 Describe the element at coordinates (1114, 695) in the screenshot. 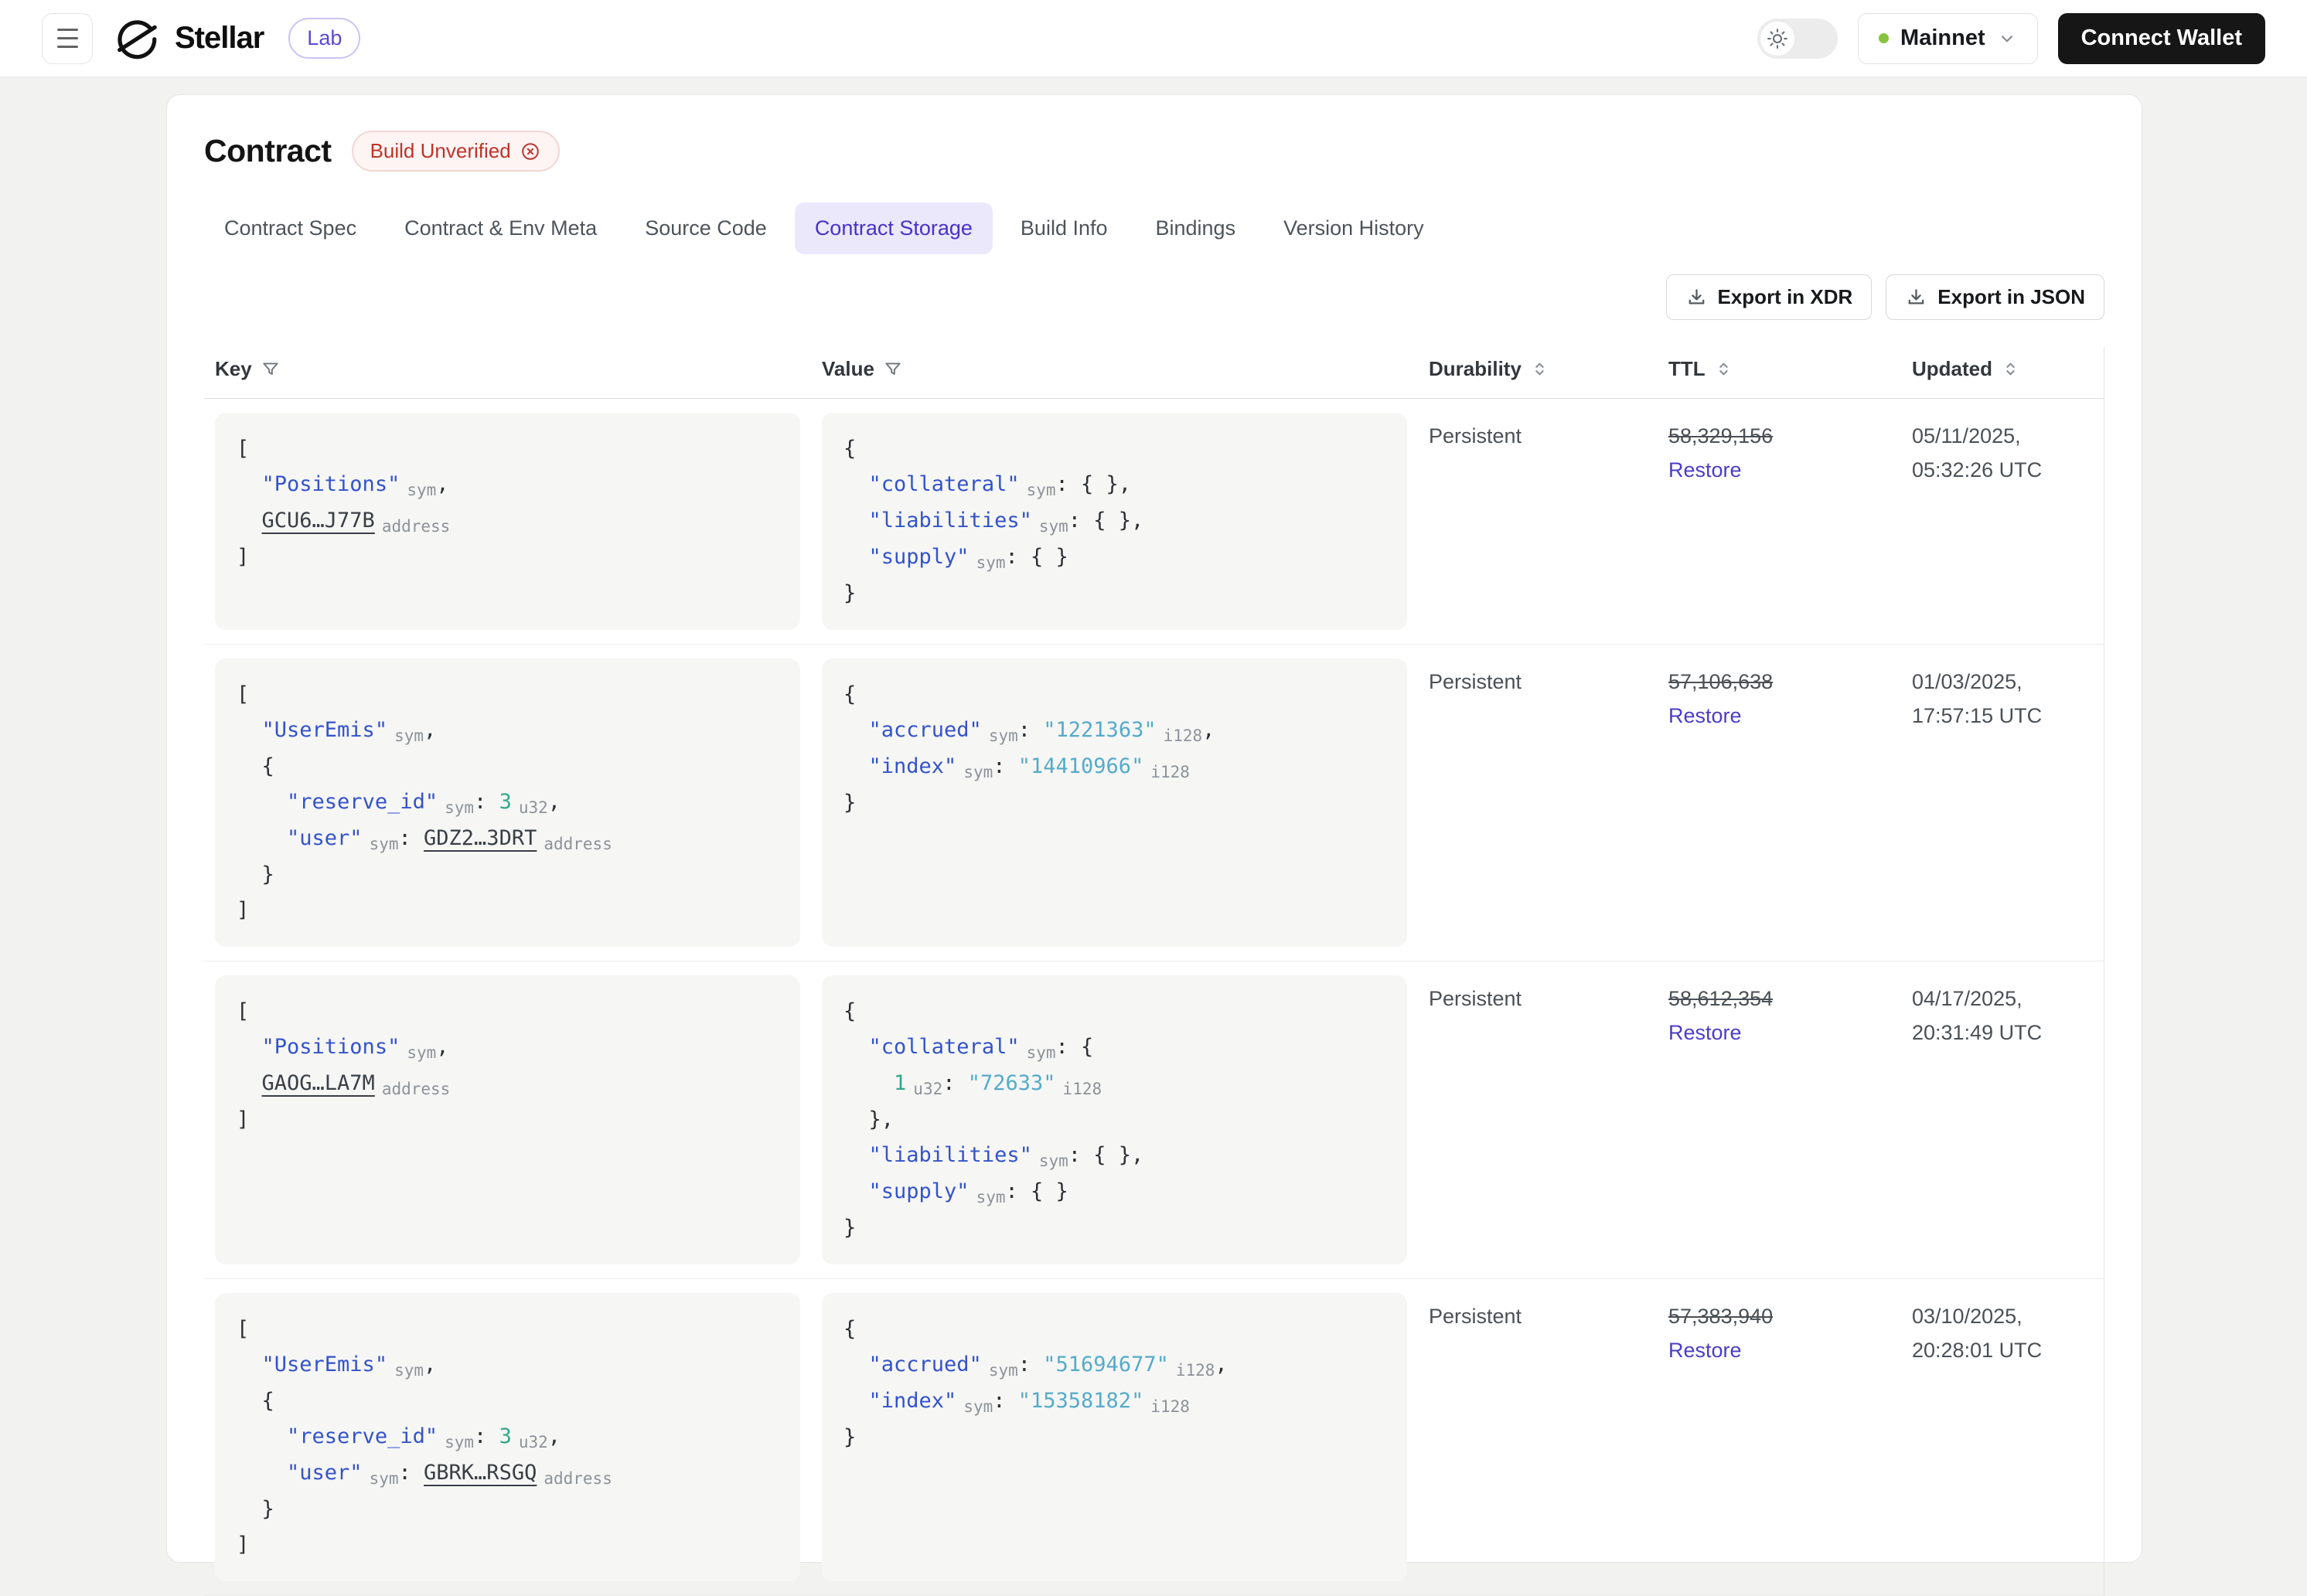

I see `code-line: {` at that location.